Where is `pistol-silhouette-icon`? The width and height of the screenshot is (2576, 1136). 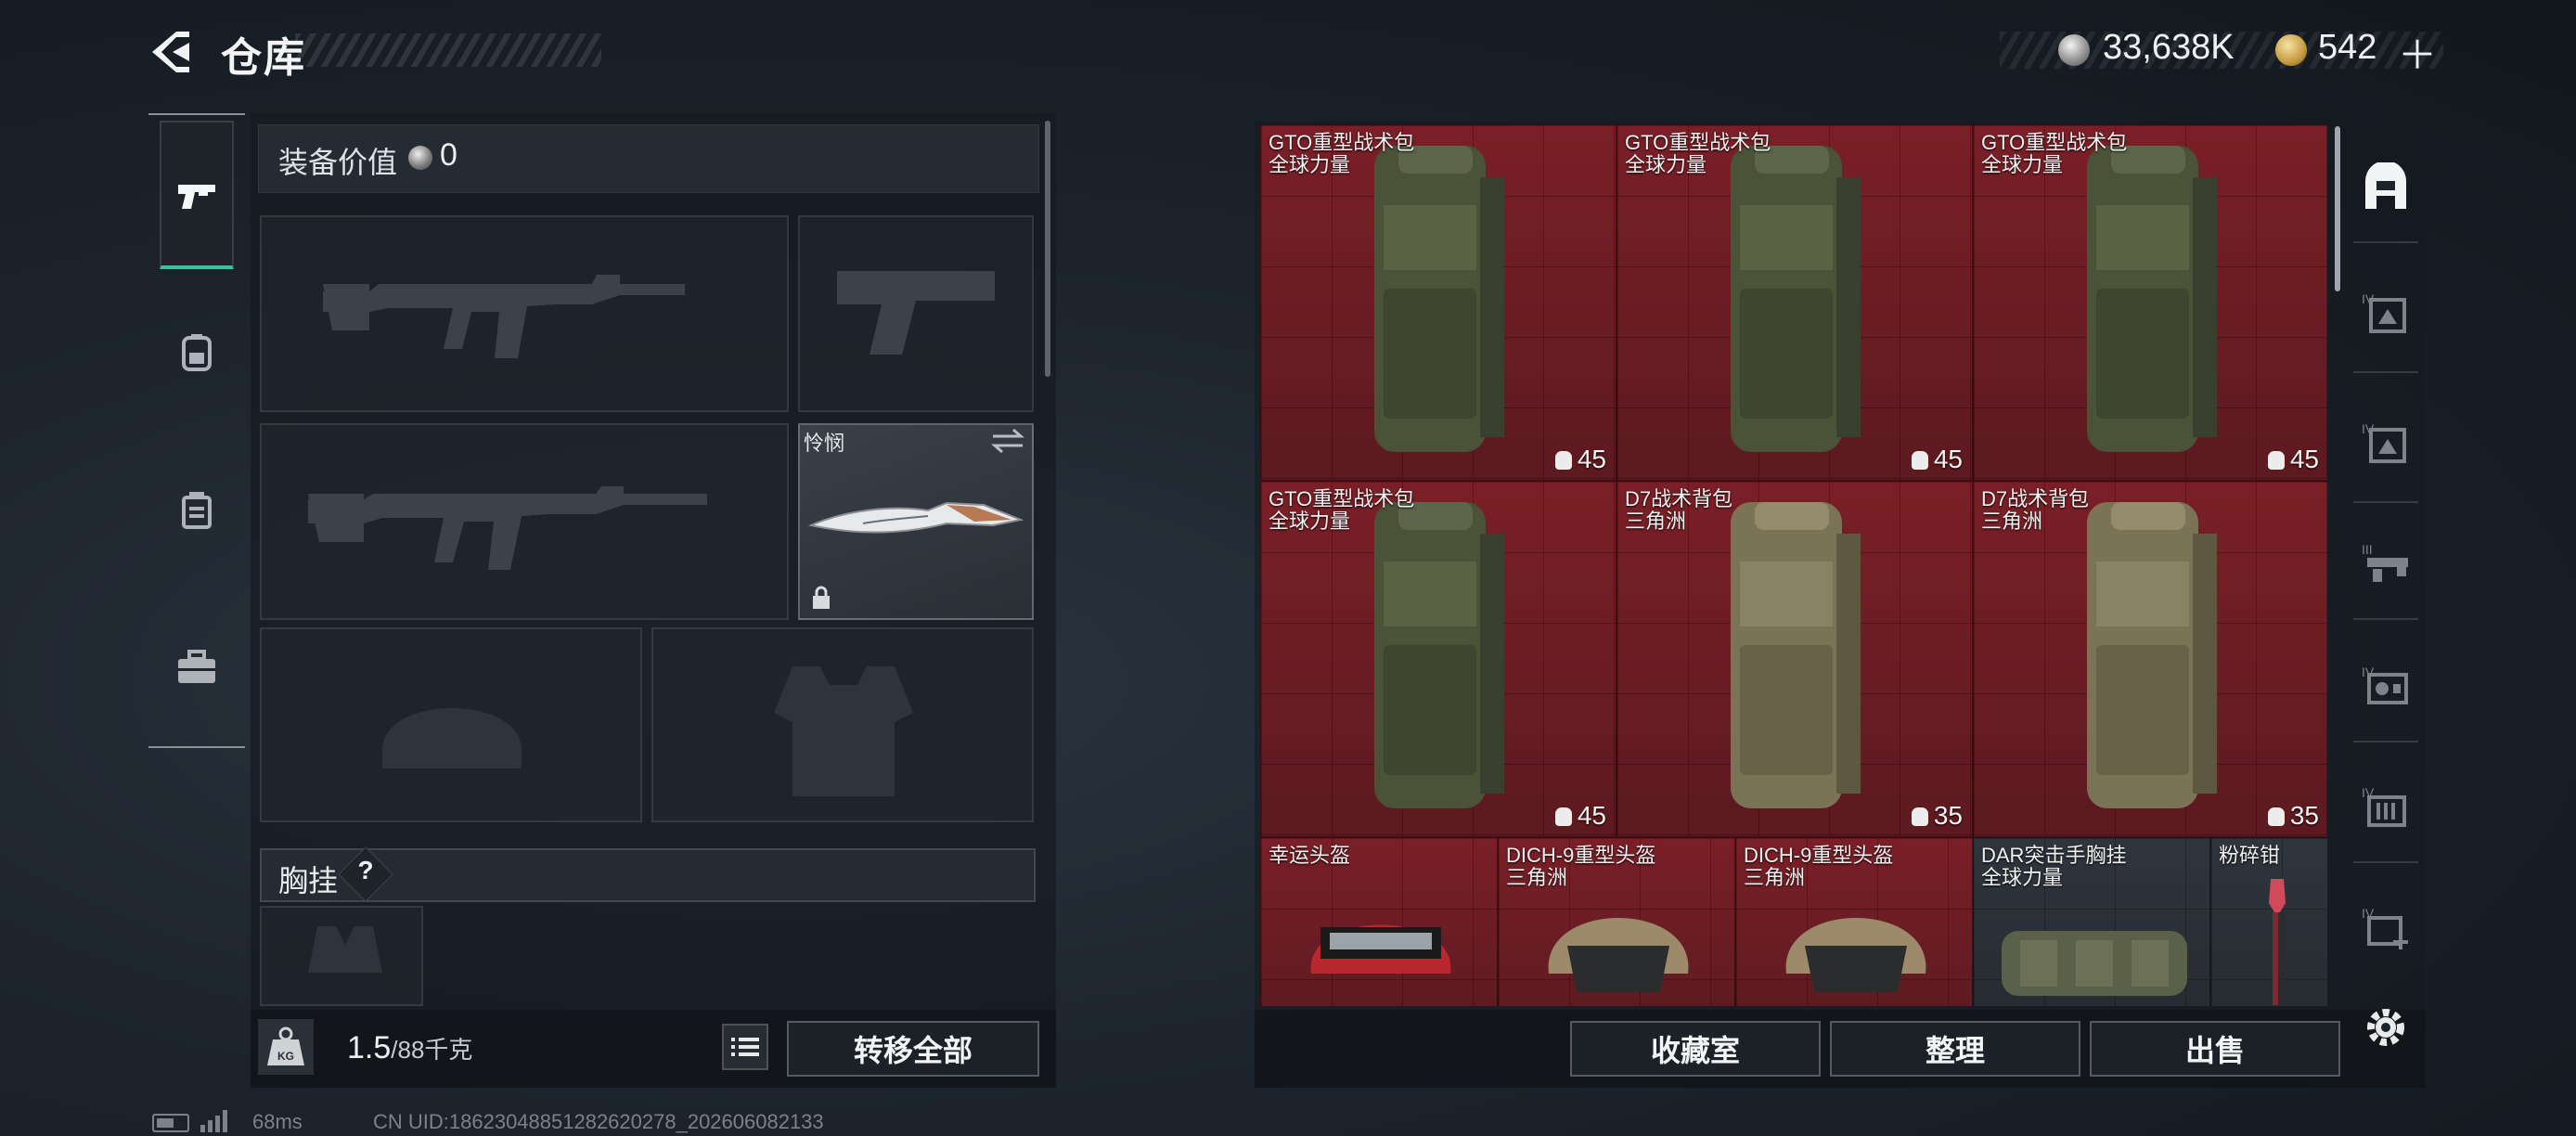
pistol-silhouette-icon is located at coordinates (916, 313).